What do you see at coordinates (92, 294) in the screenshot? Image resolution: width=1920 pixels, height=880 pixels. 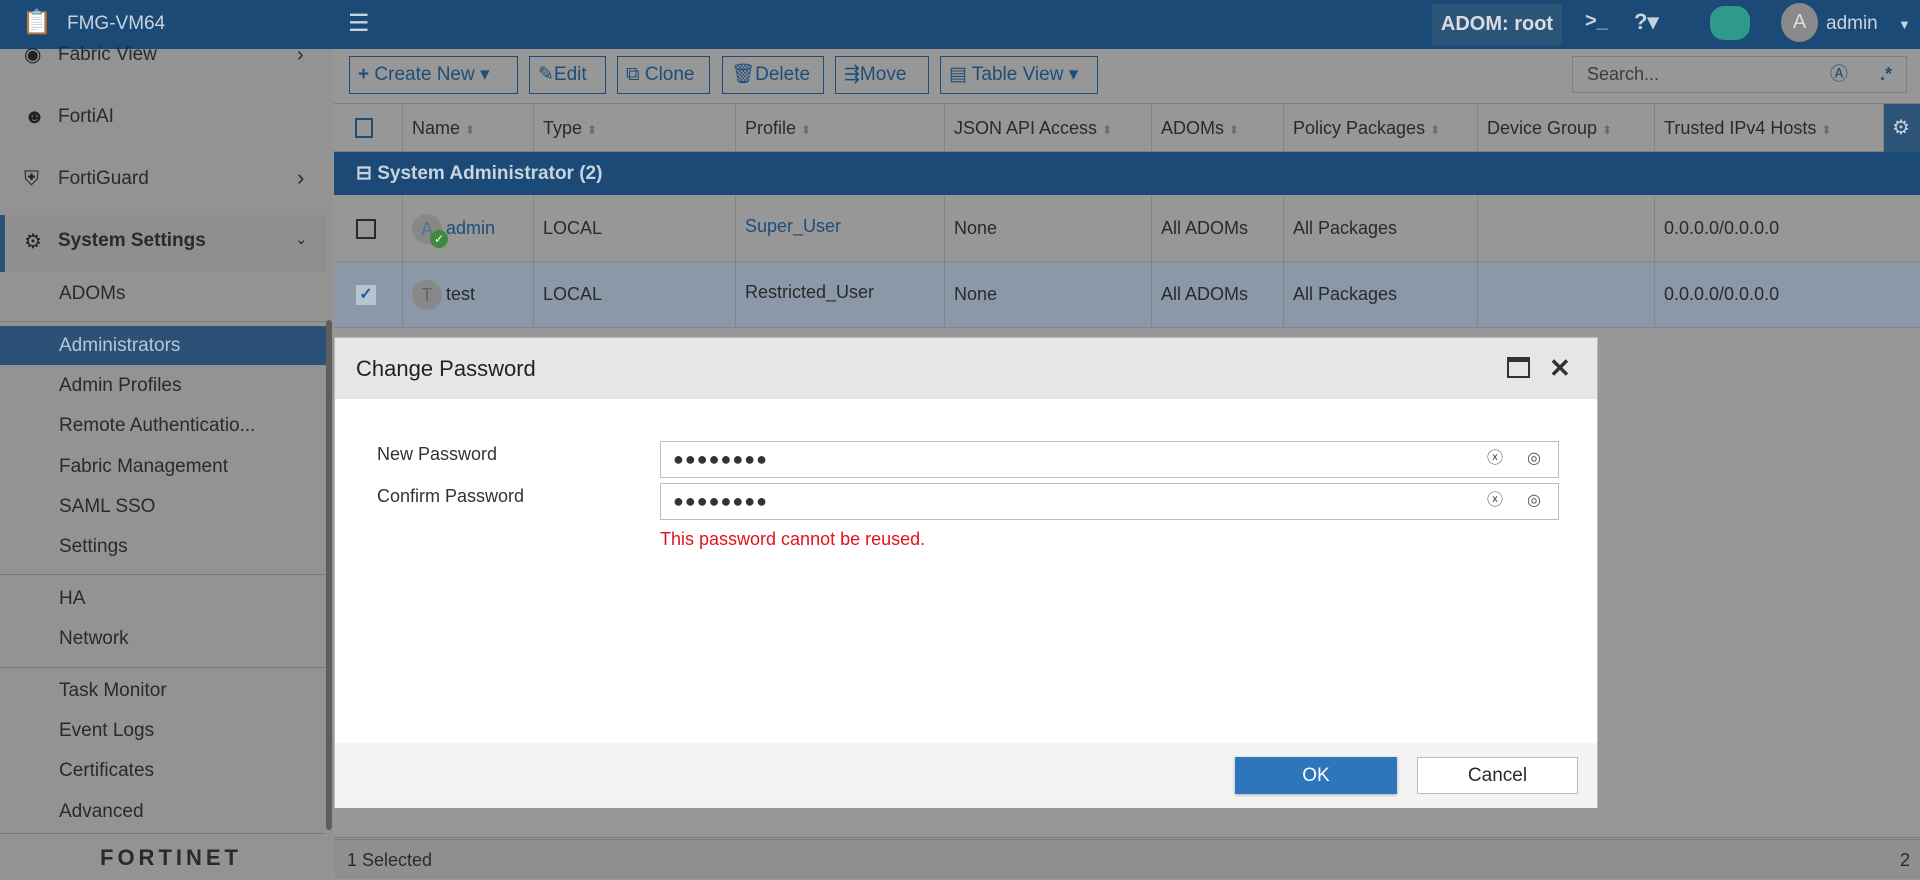 I see `sidebar-item-adoms: ADOMs` at bounding box center [92, 294].